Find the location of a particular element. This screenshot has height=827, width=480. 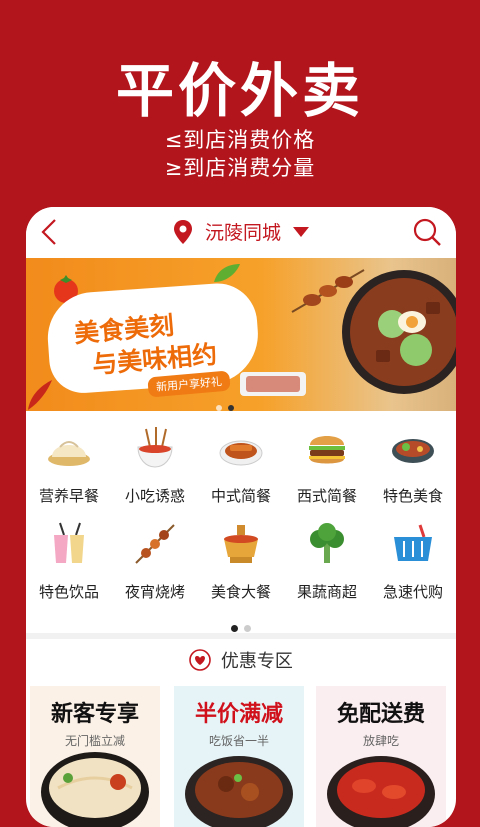

category-bbq: 夜宵烧烤 is located at coordinates (155, 561).